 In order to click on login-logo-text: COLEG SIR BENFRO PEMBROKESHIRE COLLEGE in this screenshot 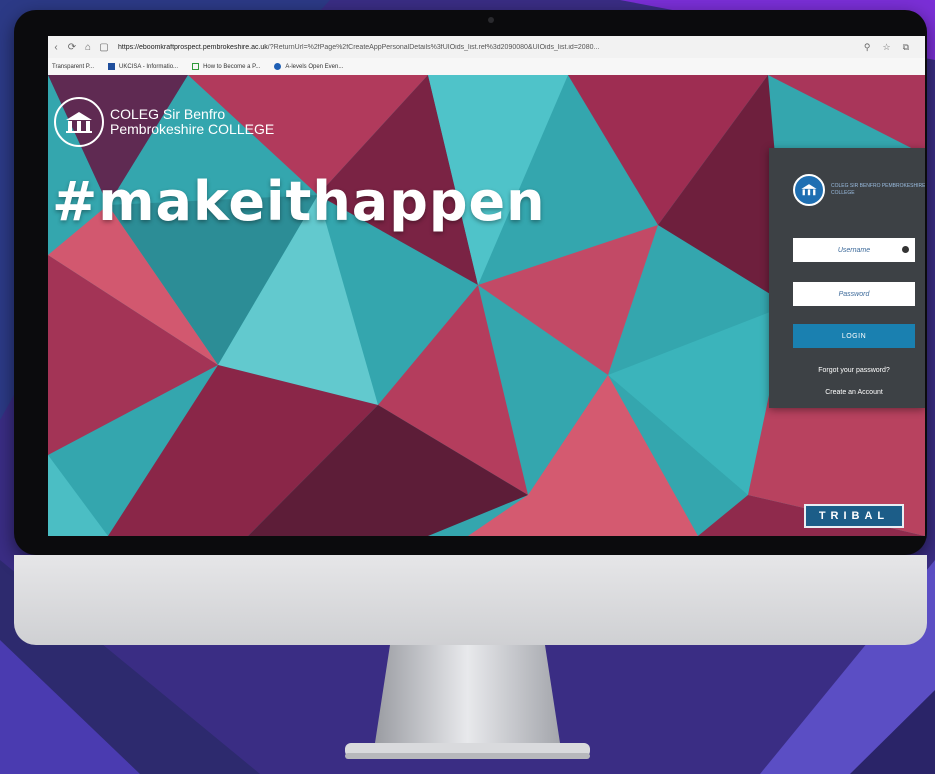, I will do `click(878, 189)`.